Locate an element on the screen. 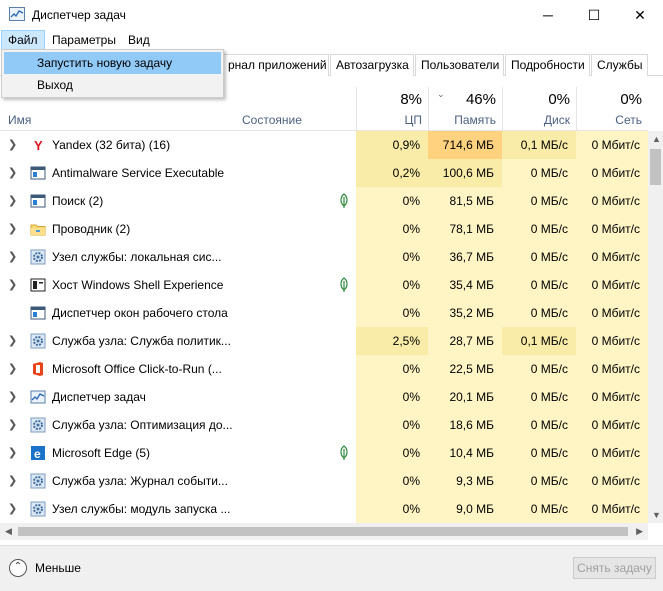 The height and width of the screenshot is (591, 663). office-icon is located at coordinates (38, 369).